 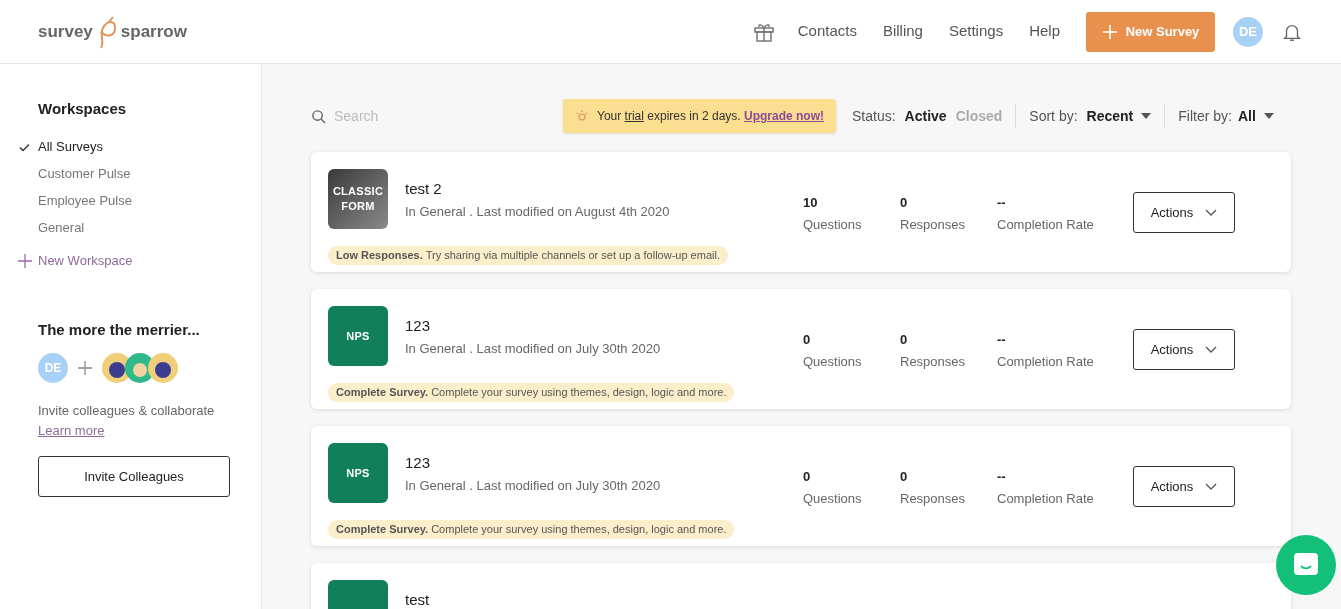 I want to click on check-icon, so click(x=24, y=147).